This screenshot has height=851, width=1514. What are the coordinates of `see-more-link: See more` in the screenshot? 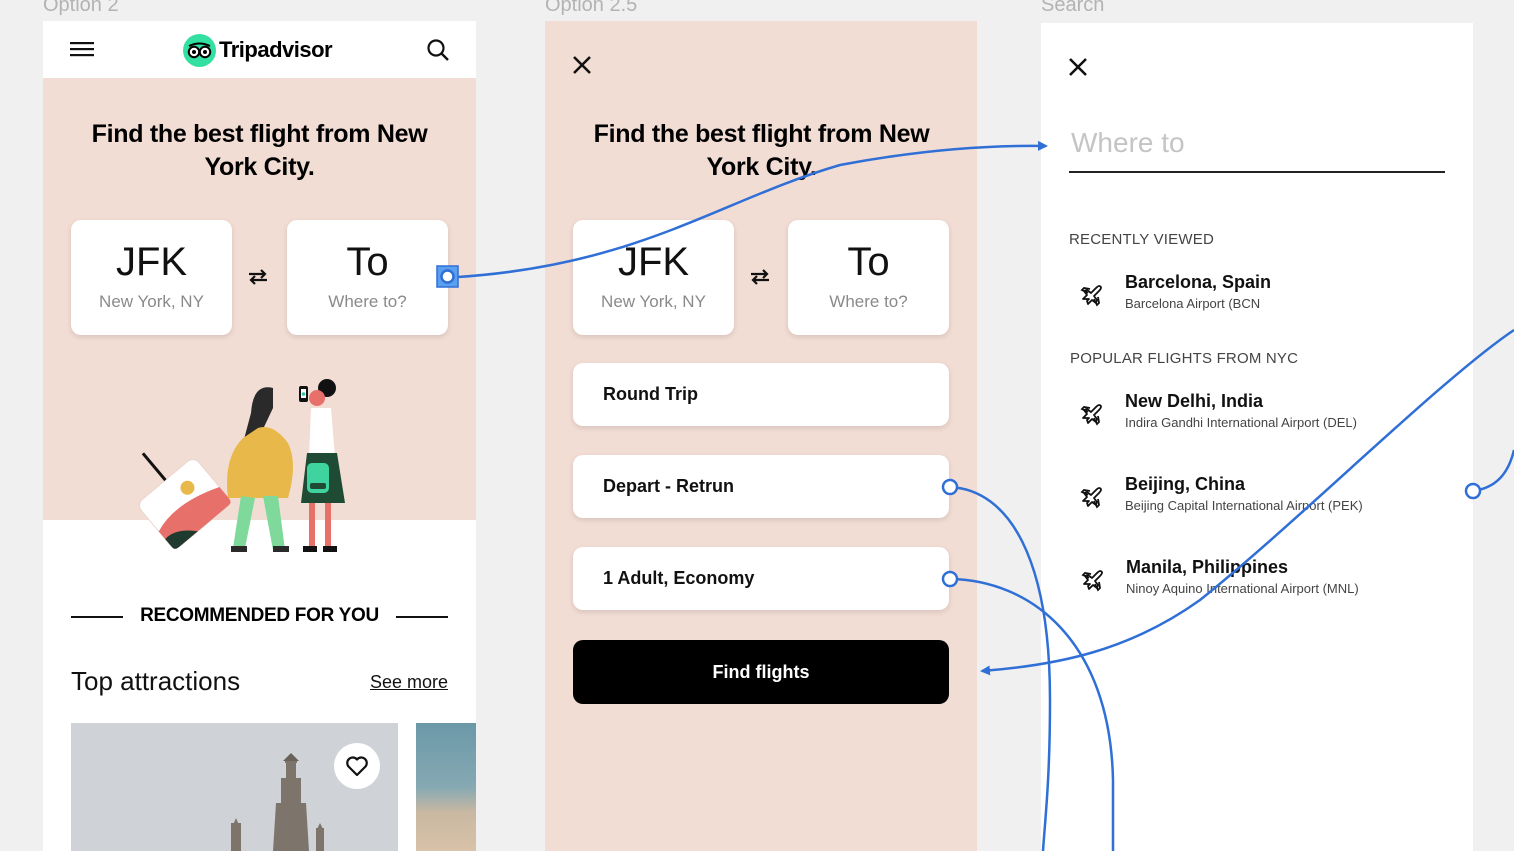 It's located at (409, 682).